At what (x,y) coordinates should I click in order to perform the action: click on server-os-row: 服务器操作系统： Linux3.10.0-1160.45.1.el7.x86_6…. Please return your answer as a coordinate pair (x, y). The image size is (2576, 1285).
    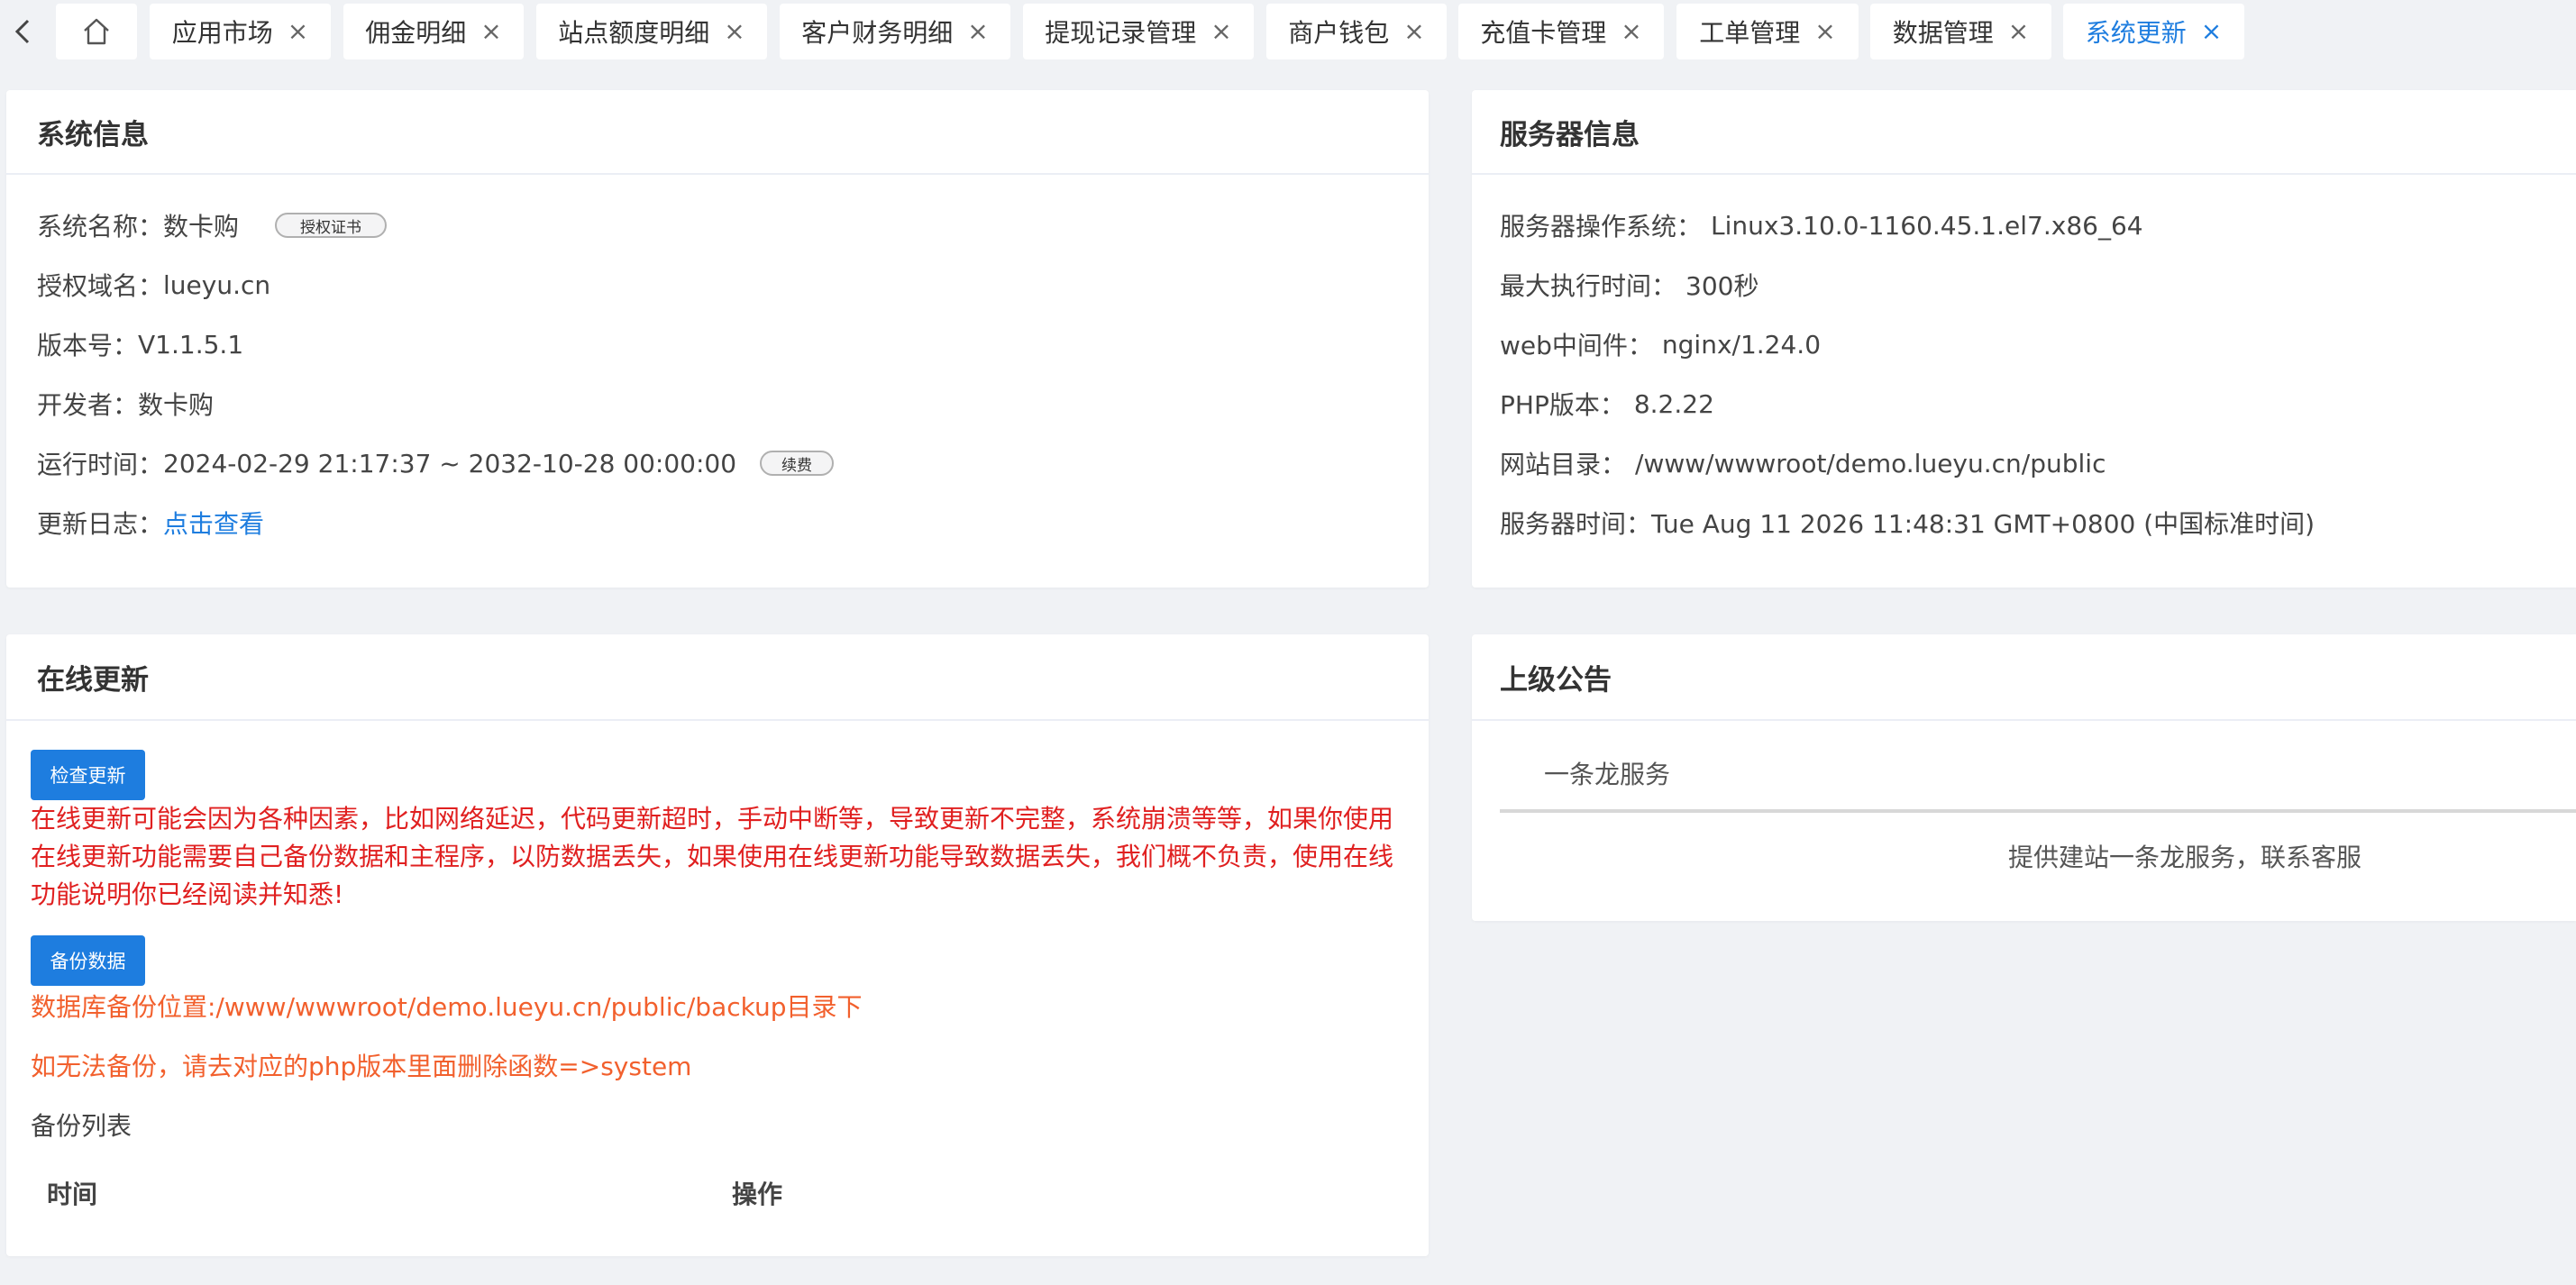
    Looking at the image, I should click on (1821, 225).